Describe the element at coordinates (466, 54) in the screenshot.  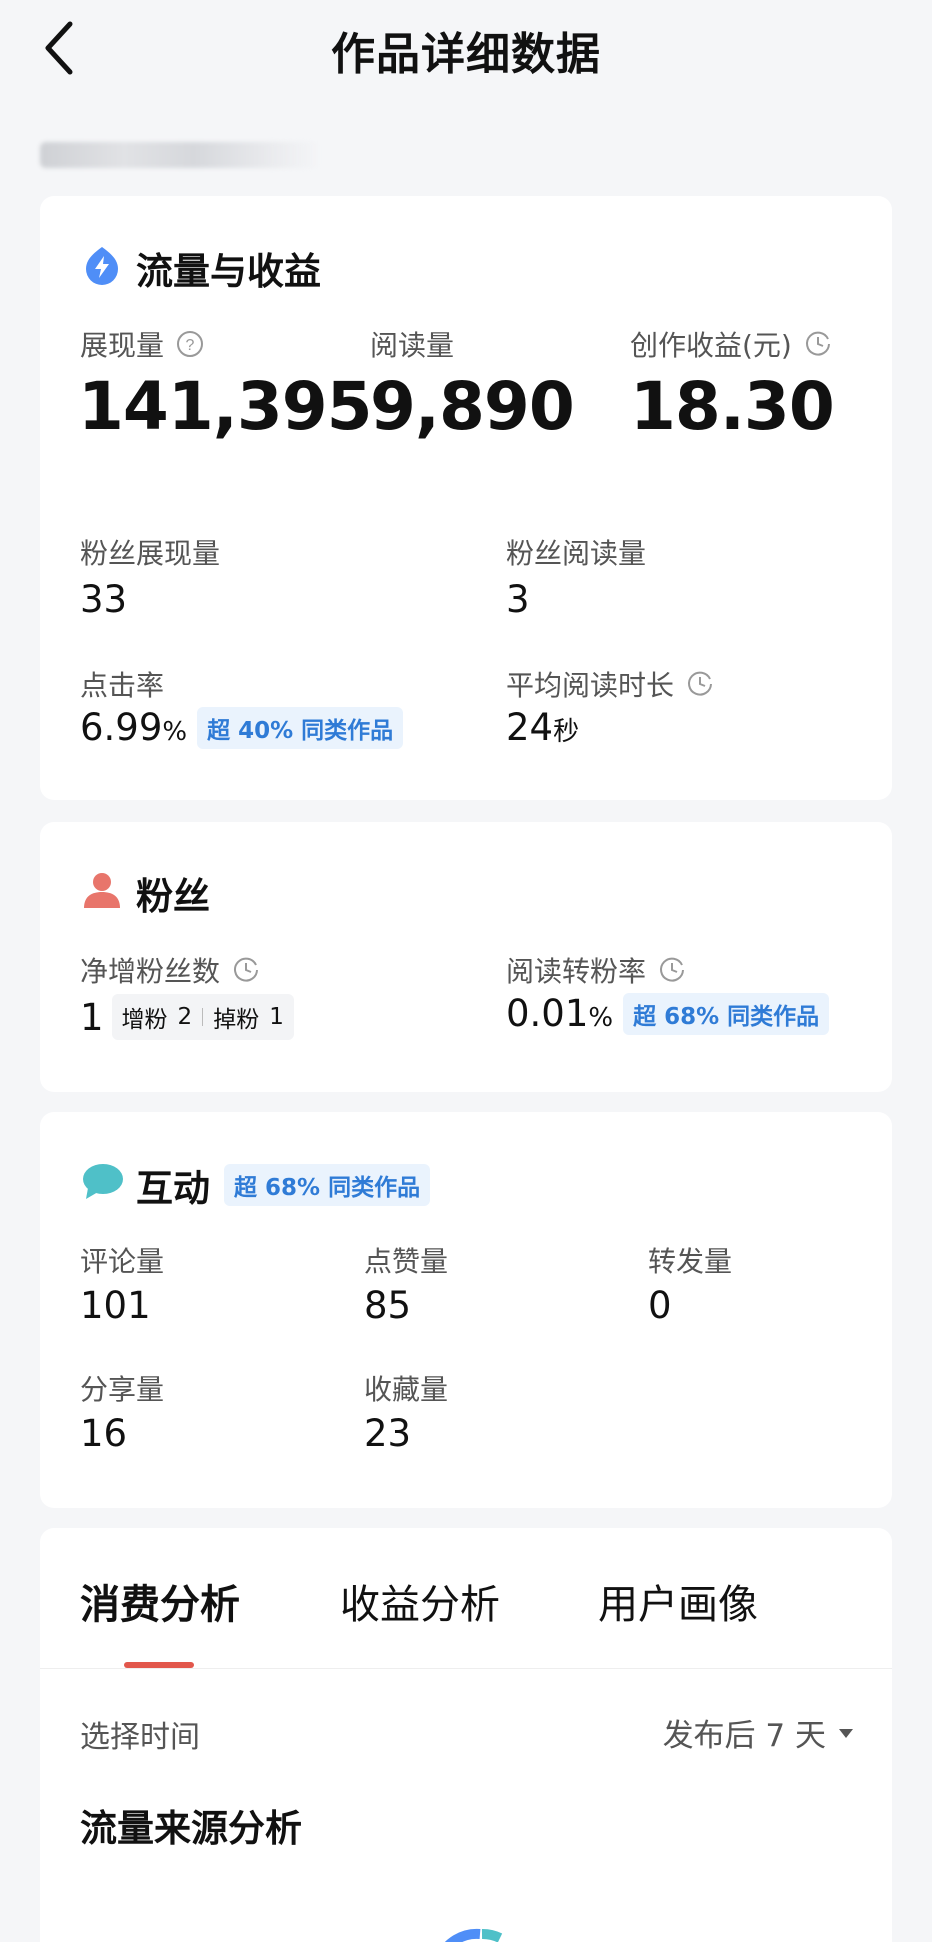
I see `page-title: 作品详细数据` at that location.